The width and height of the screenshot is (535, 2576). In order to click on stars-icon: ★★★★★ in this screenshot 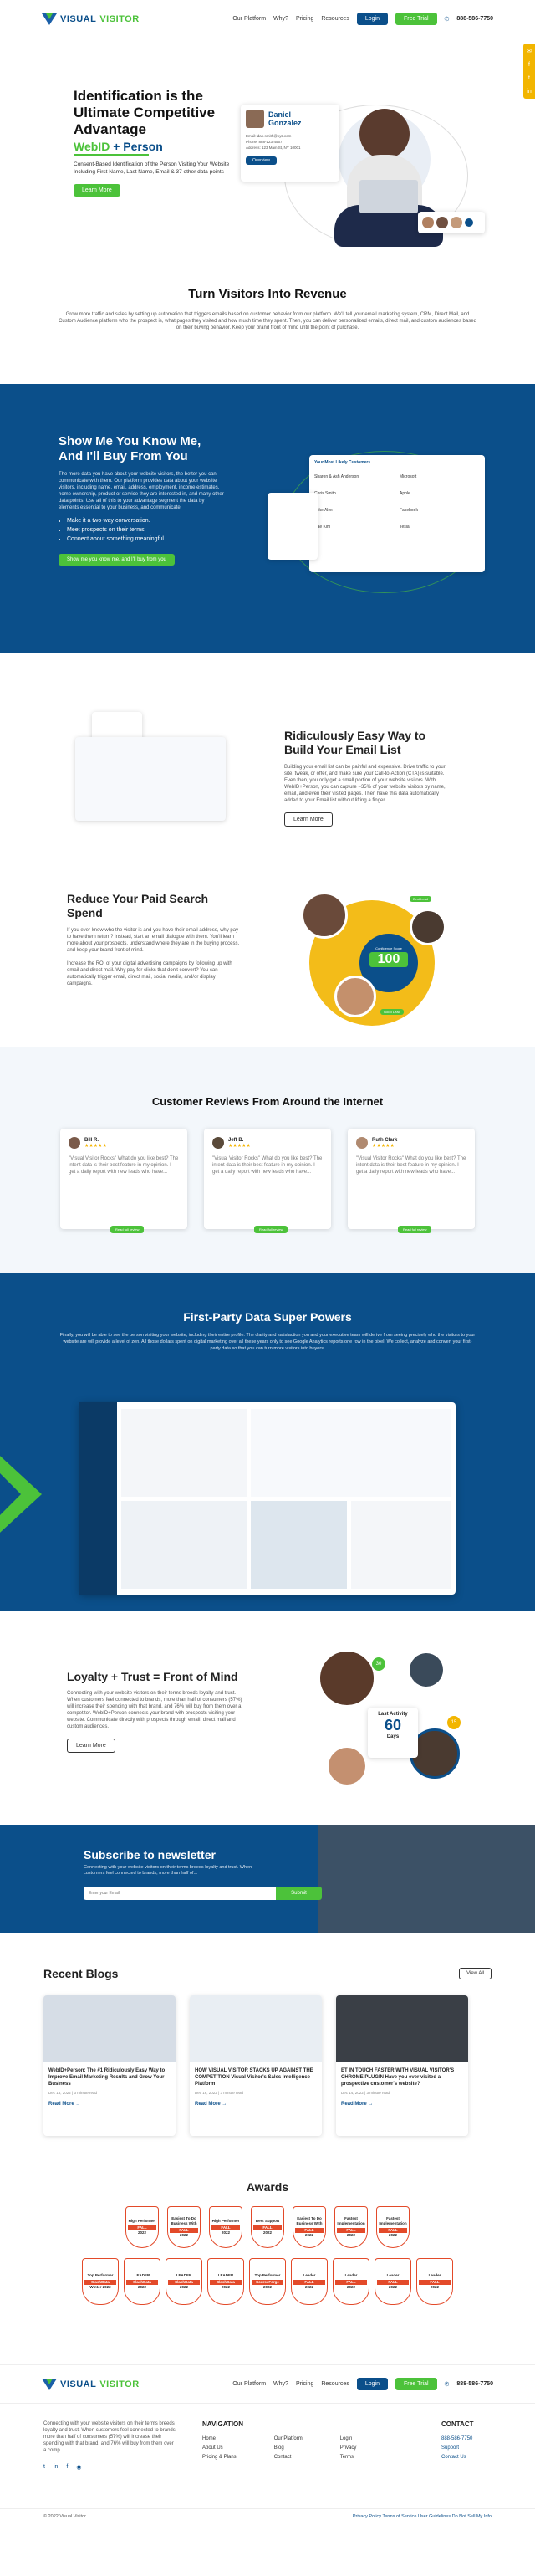, I will do `click(239, 1146)`.